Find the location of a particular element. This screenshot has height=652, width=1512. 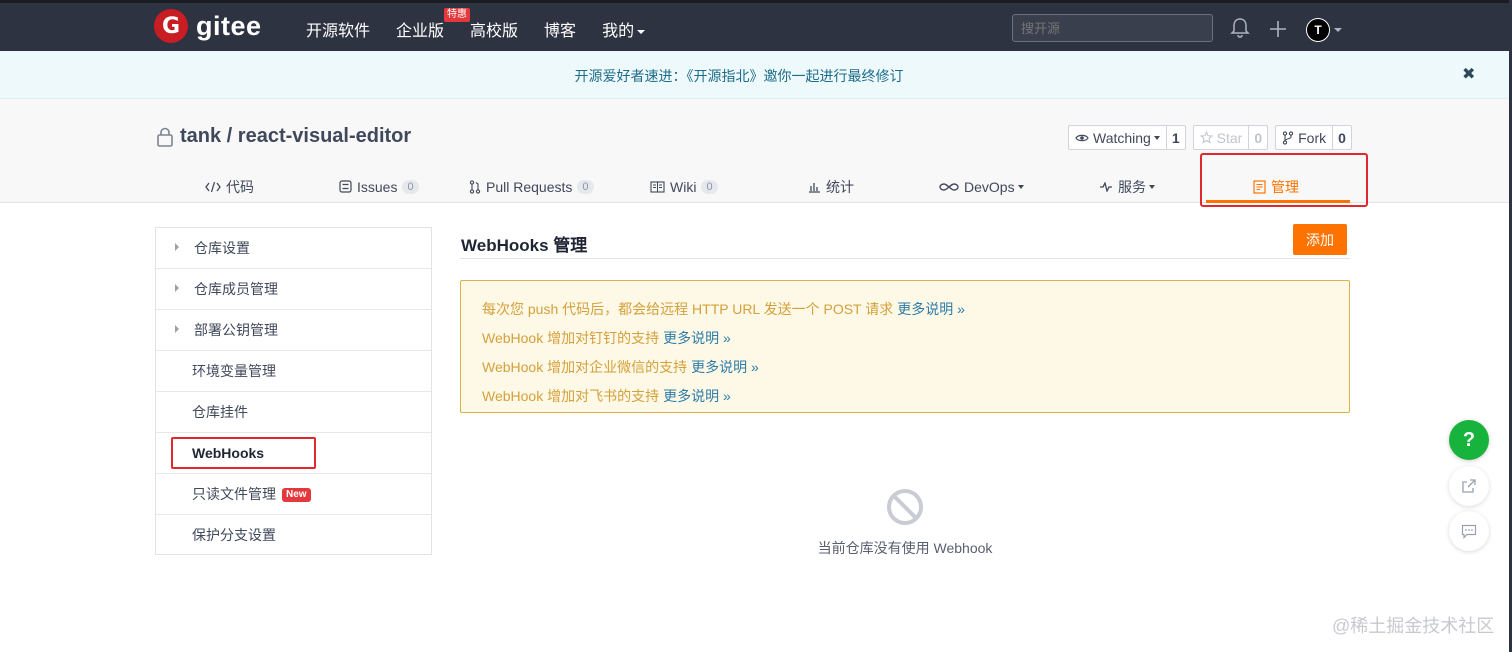

notice-text: WebHook 增加对钉钉的支持 is located at coordinates (571, 338).